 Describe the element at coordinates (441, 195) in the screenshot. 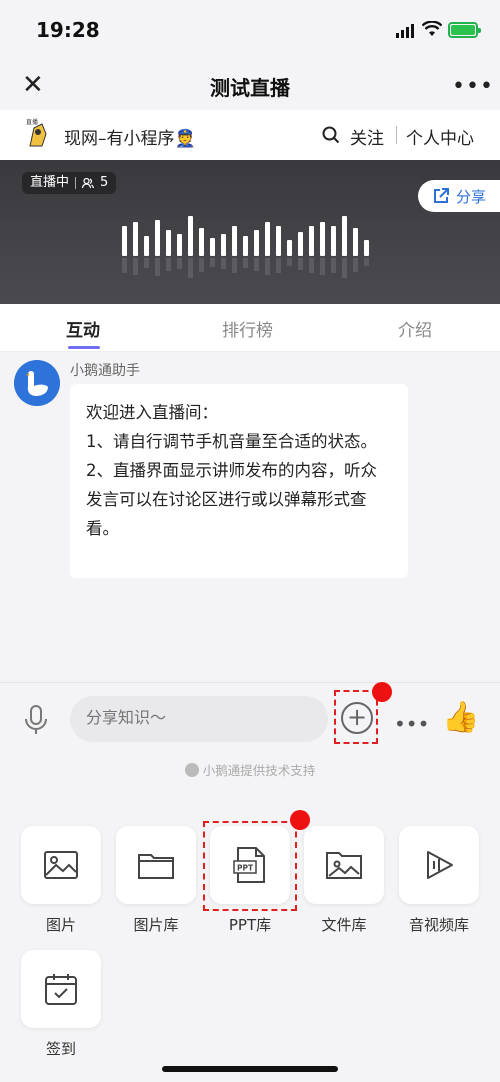

I see `share-icon` at that location.